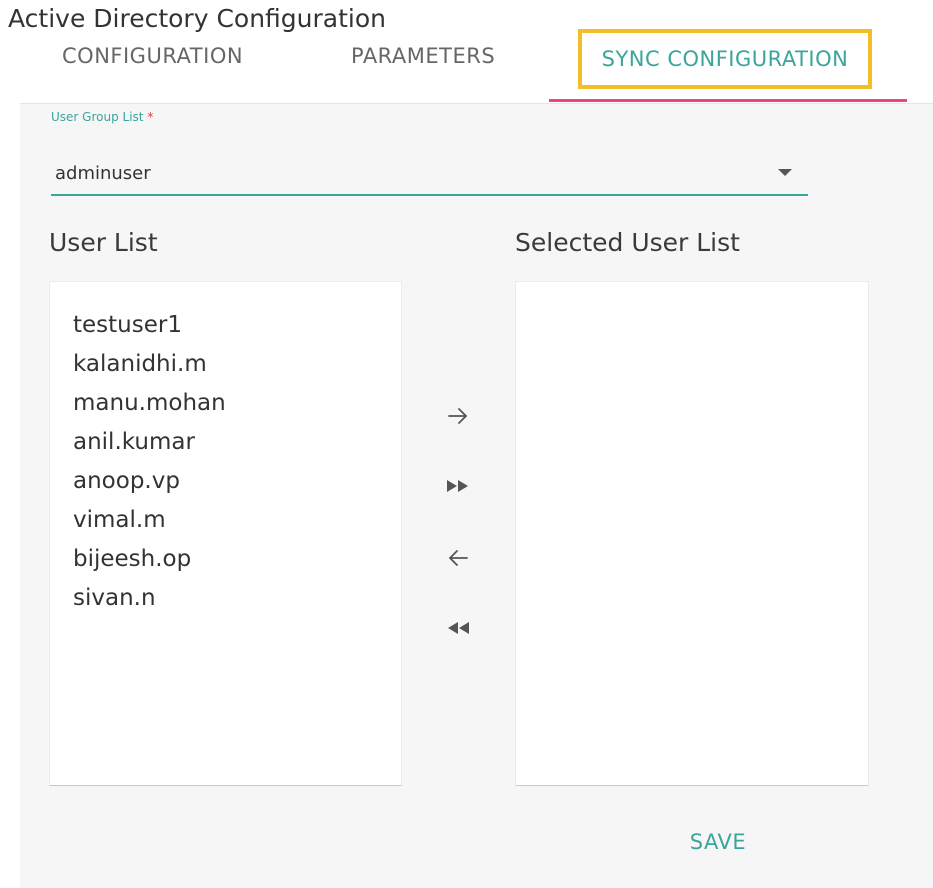  Describe the element at coordinates (237, 325) in the screenshot. I see `user-list-item: testuser1` at that location.